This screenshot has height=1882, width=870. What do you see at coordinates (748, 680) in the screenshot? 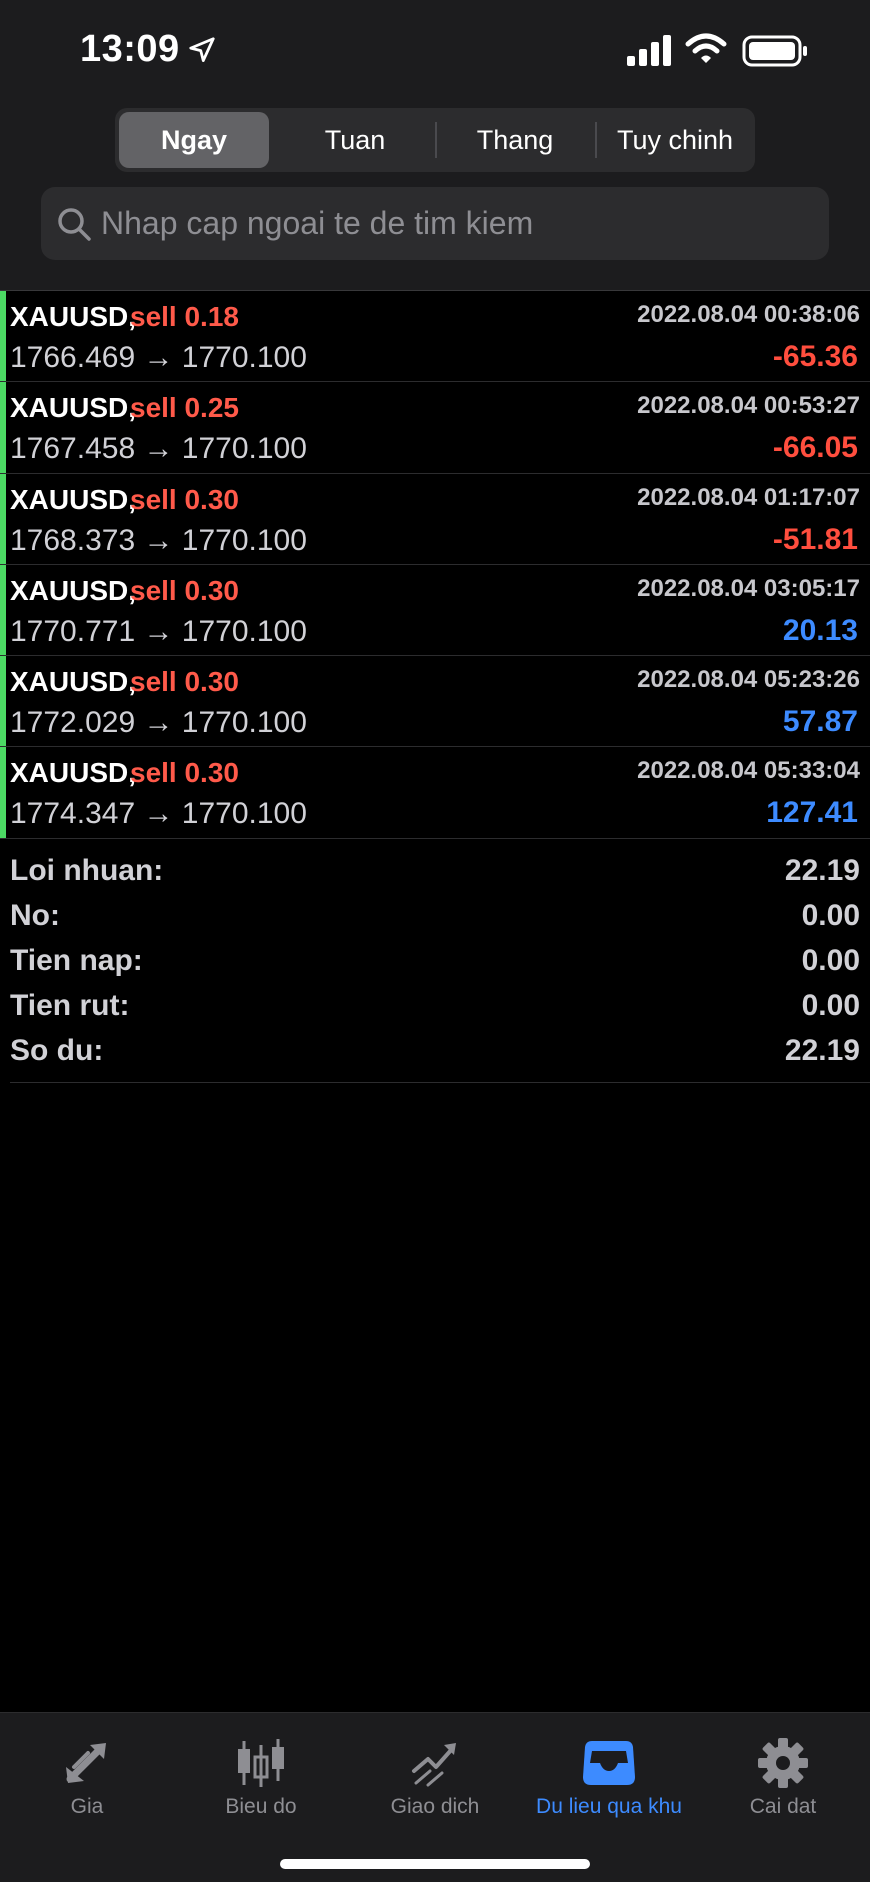
I see `deal-time: 2022.08.04 05:23:26` at bounding box center [748, 680].